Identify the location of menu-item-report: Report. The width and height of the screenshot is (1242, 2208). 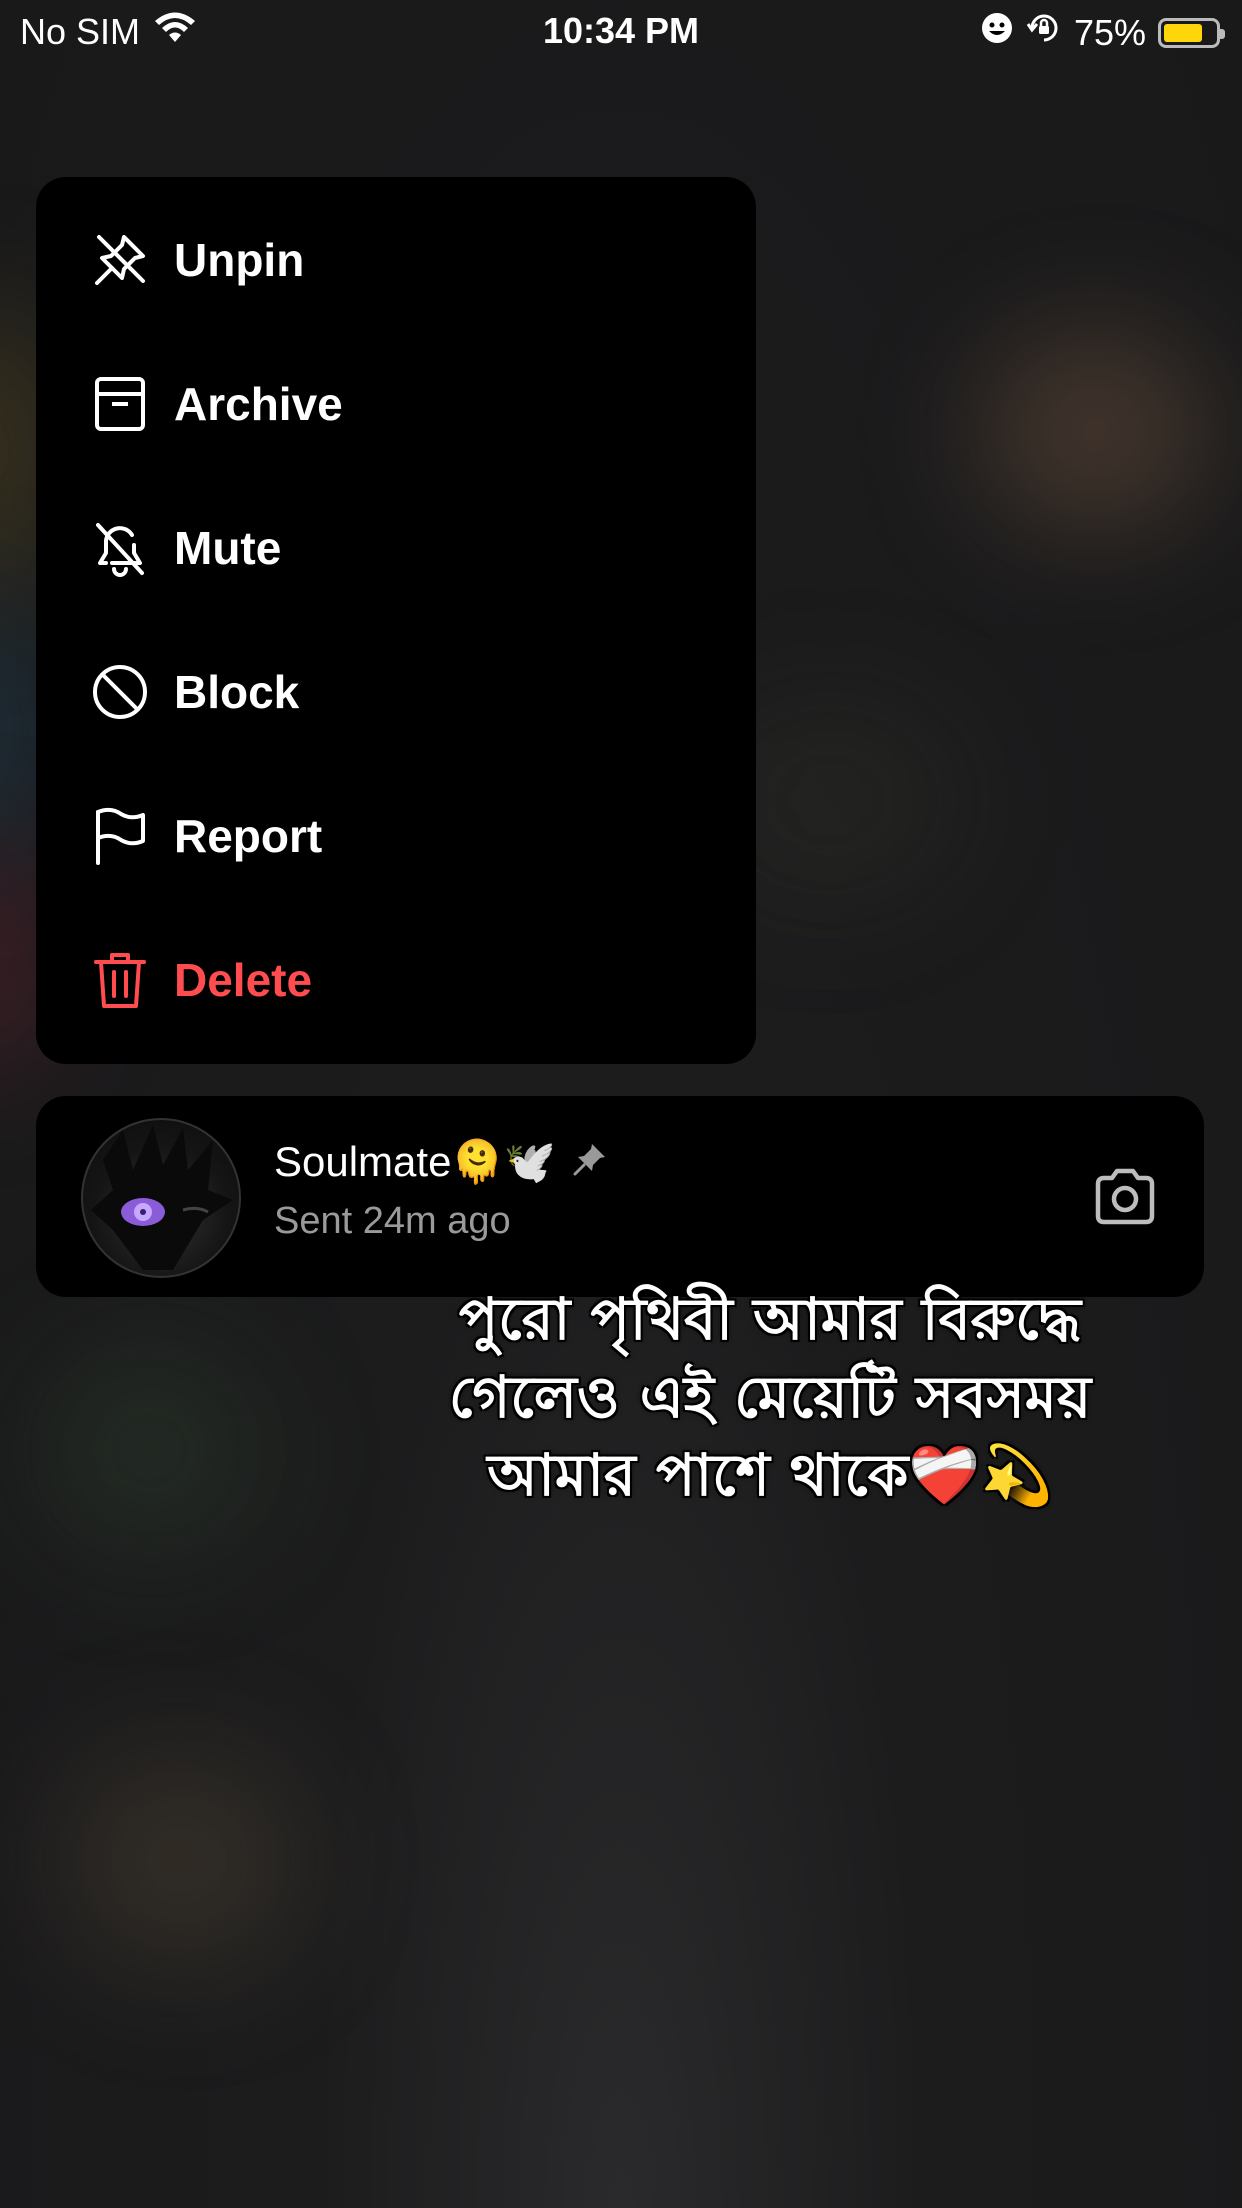
(396, 836).